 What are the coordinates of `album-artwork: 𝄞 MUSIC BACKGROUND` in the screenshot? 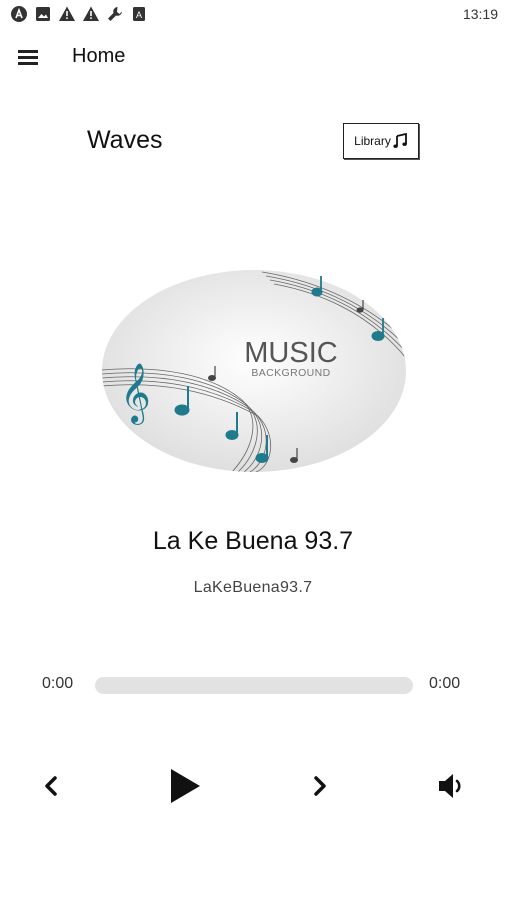 It's located at (254, 371).